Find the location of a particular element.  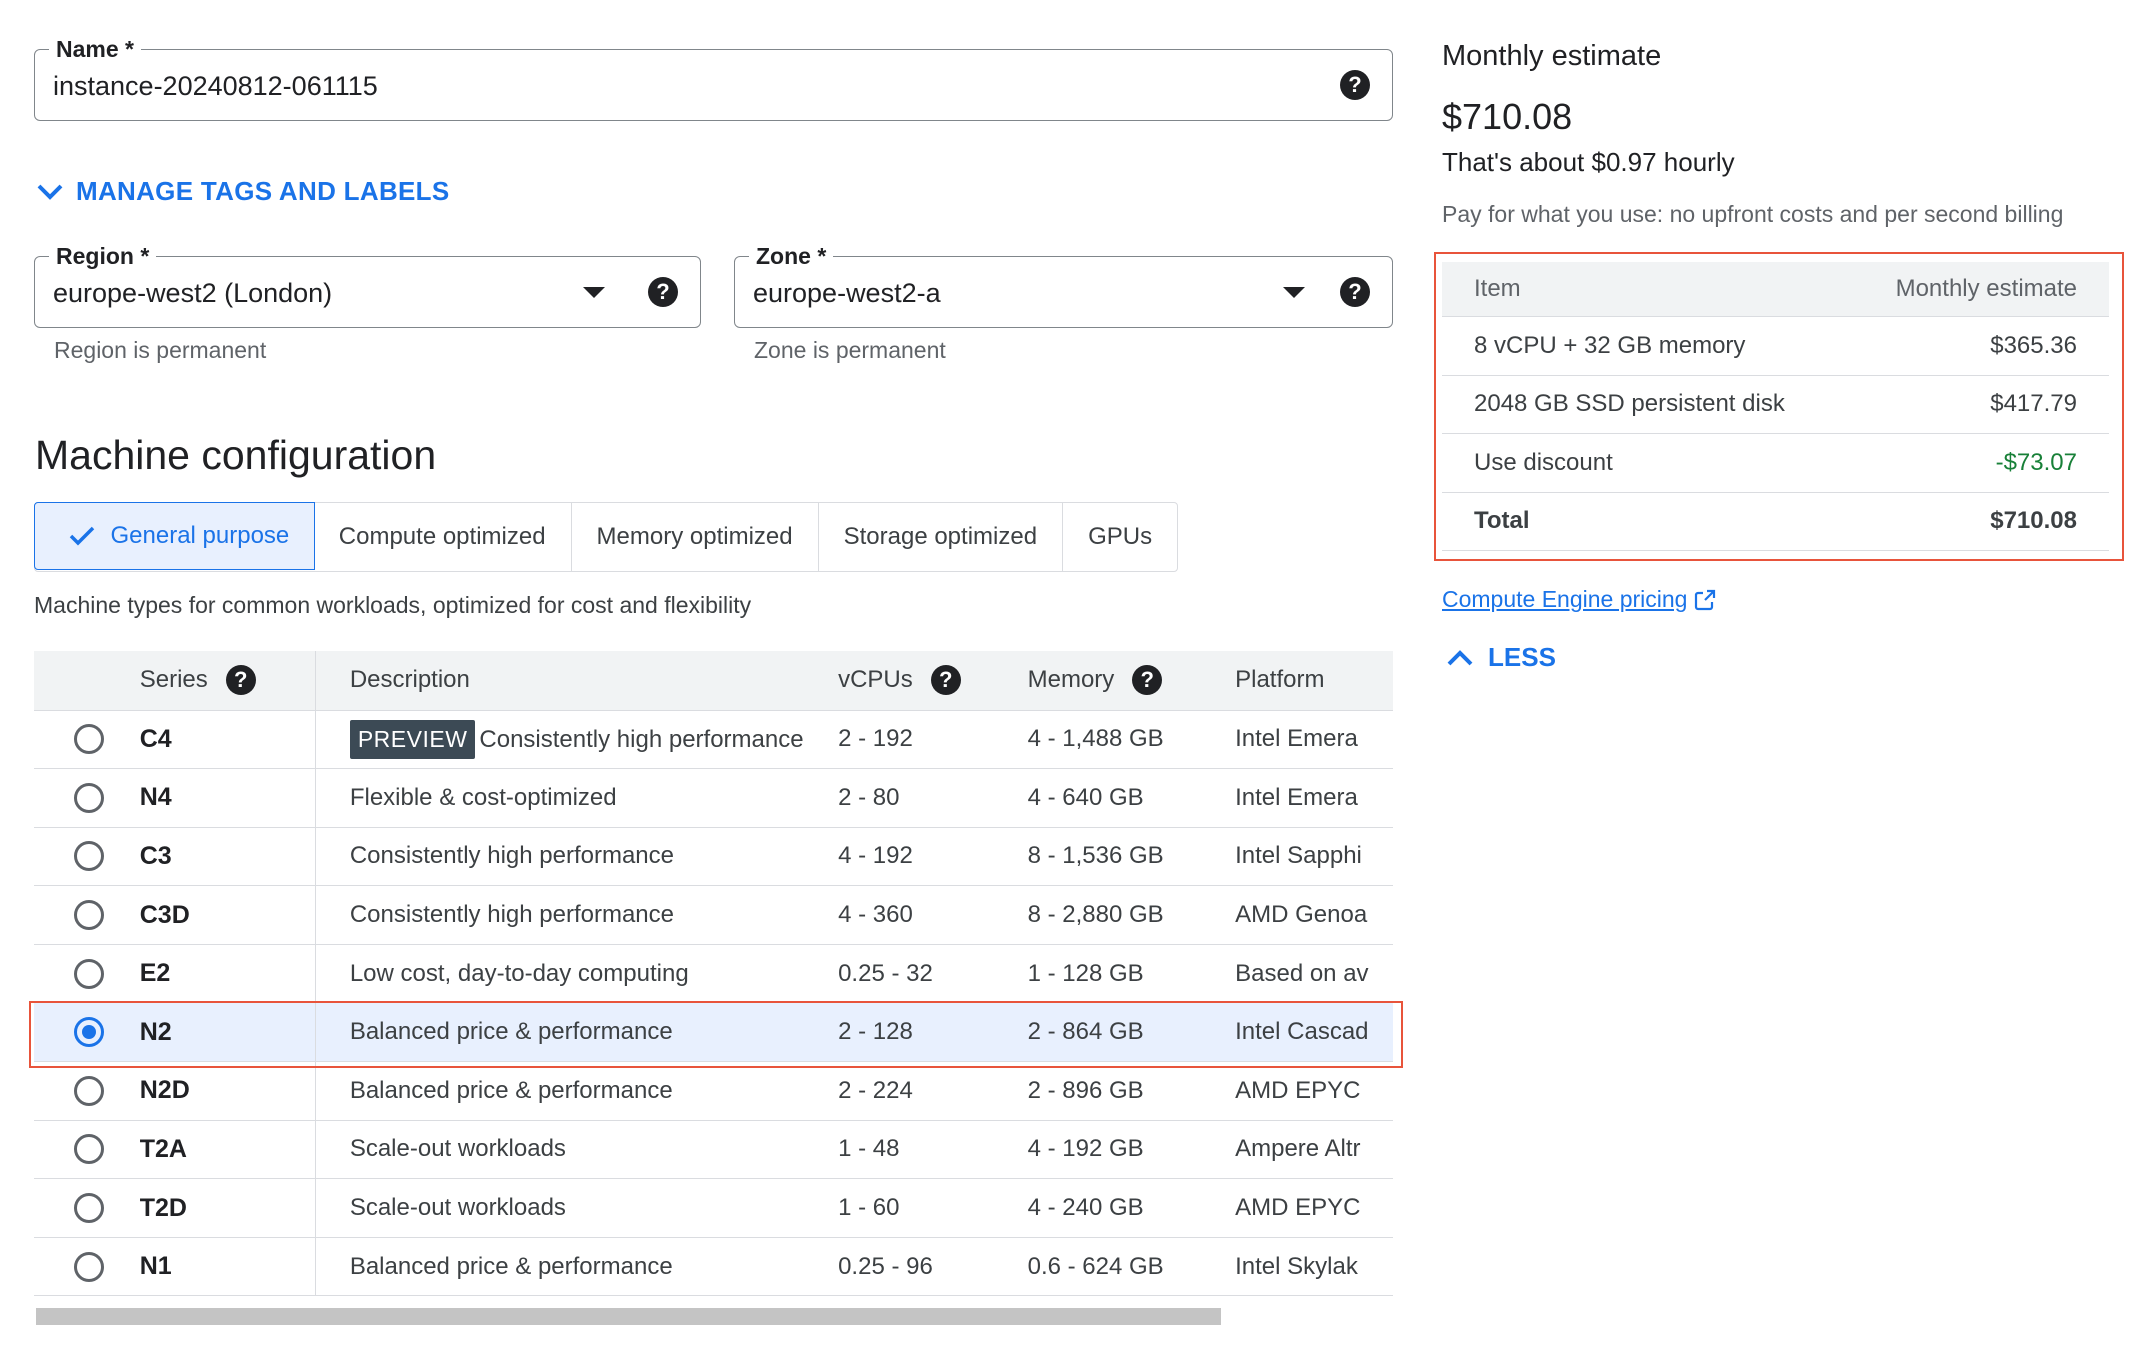

name-label: Name * is located at coordinates (95, 49).